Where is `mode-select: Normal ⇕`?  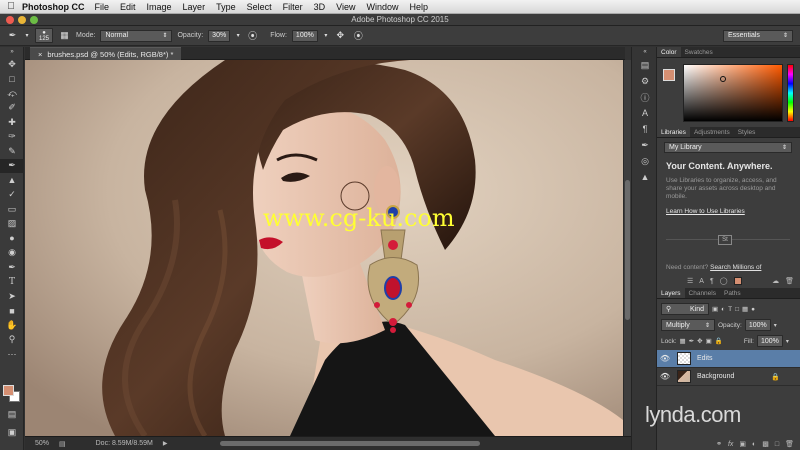 mode-select: Normal ⇕ is located at coordinates (136, 35).